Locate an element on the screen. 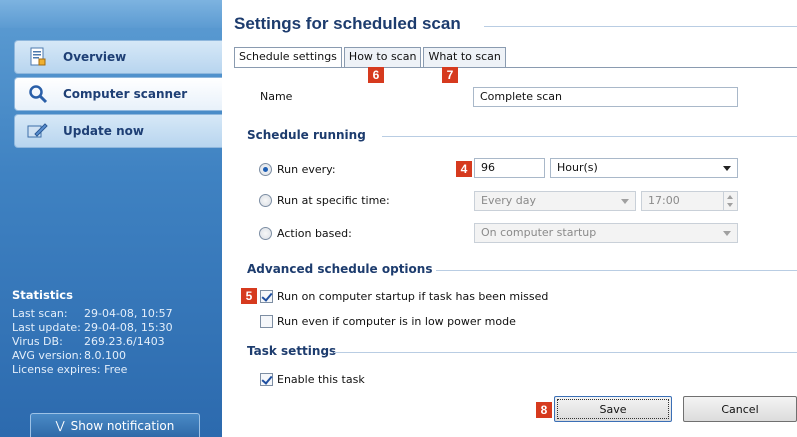  stat-row: Last scan: 29-04-08, 10:57 is located at coordinates (114, 314).